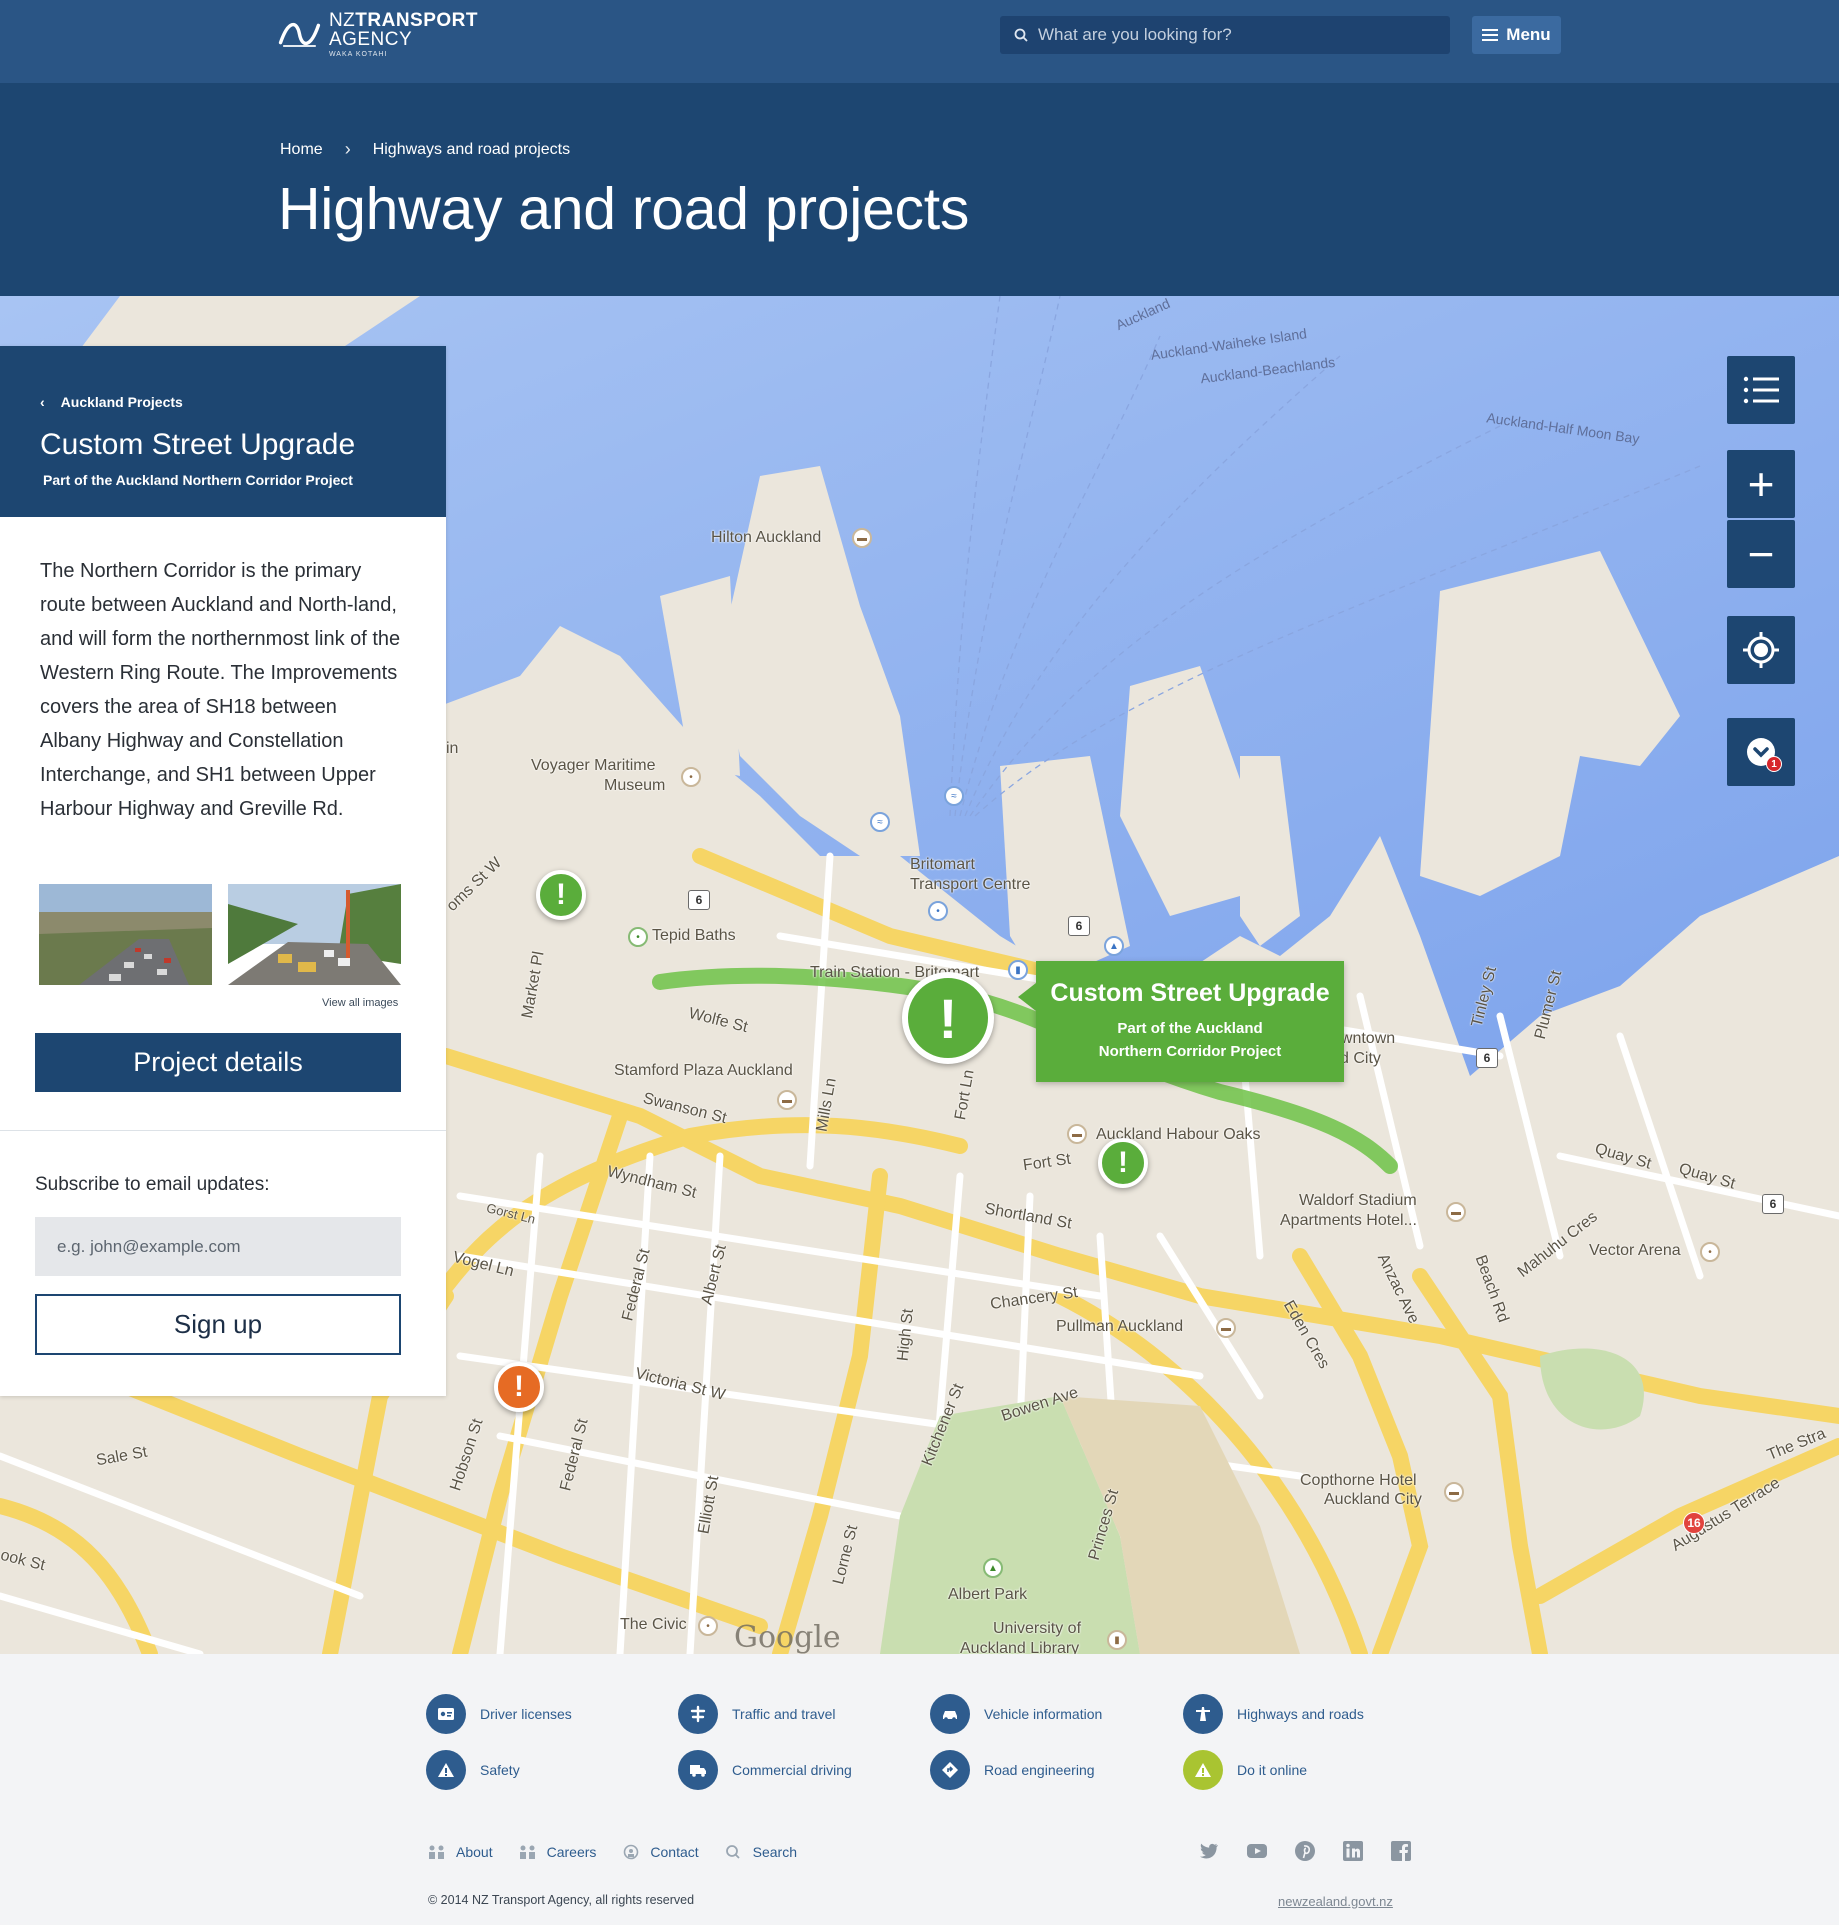 This screenshot has width=1839, height=1925. I want to click on library-icon: ▮, so click(1117, 1640).